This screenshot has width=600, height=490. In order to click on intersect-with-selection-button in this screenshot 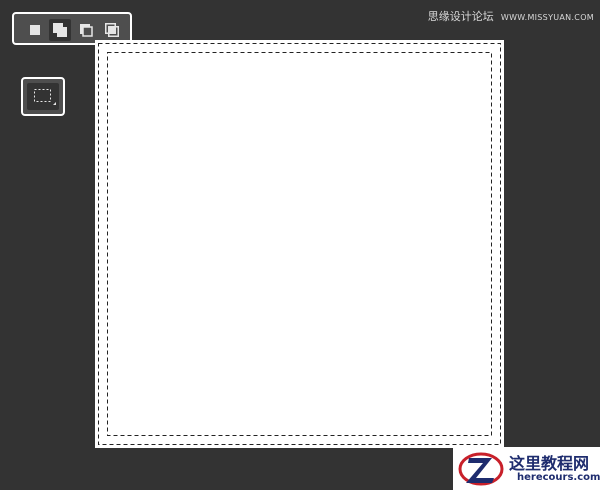, I will do `click(112, 30)`.